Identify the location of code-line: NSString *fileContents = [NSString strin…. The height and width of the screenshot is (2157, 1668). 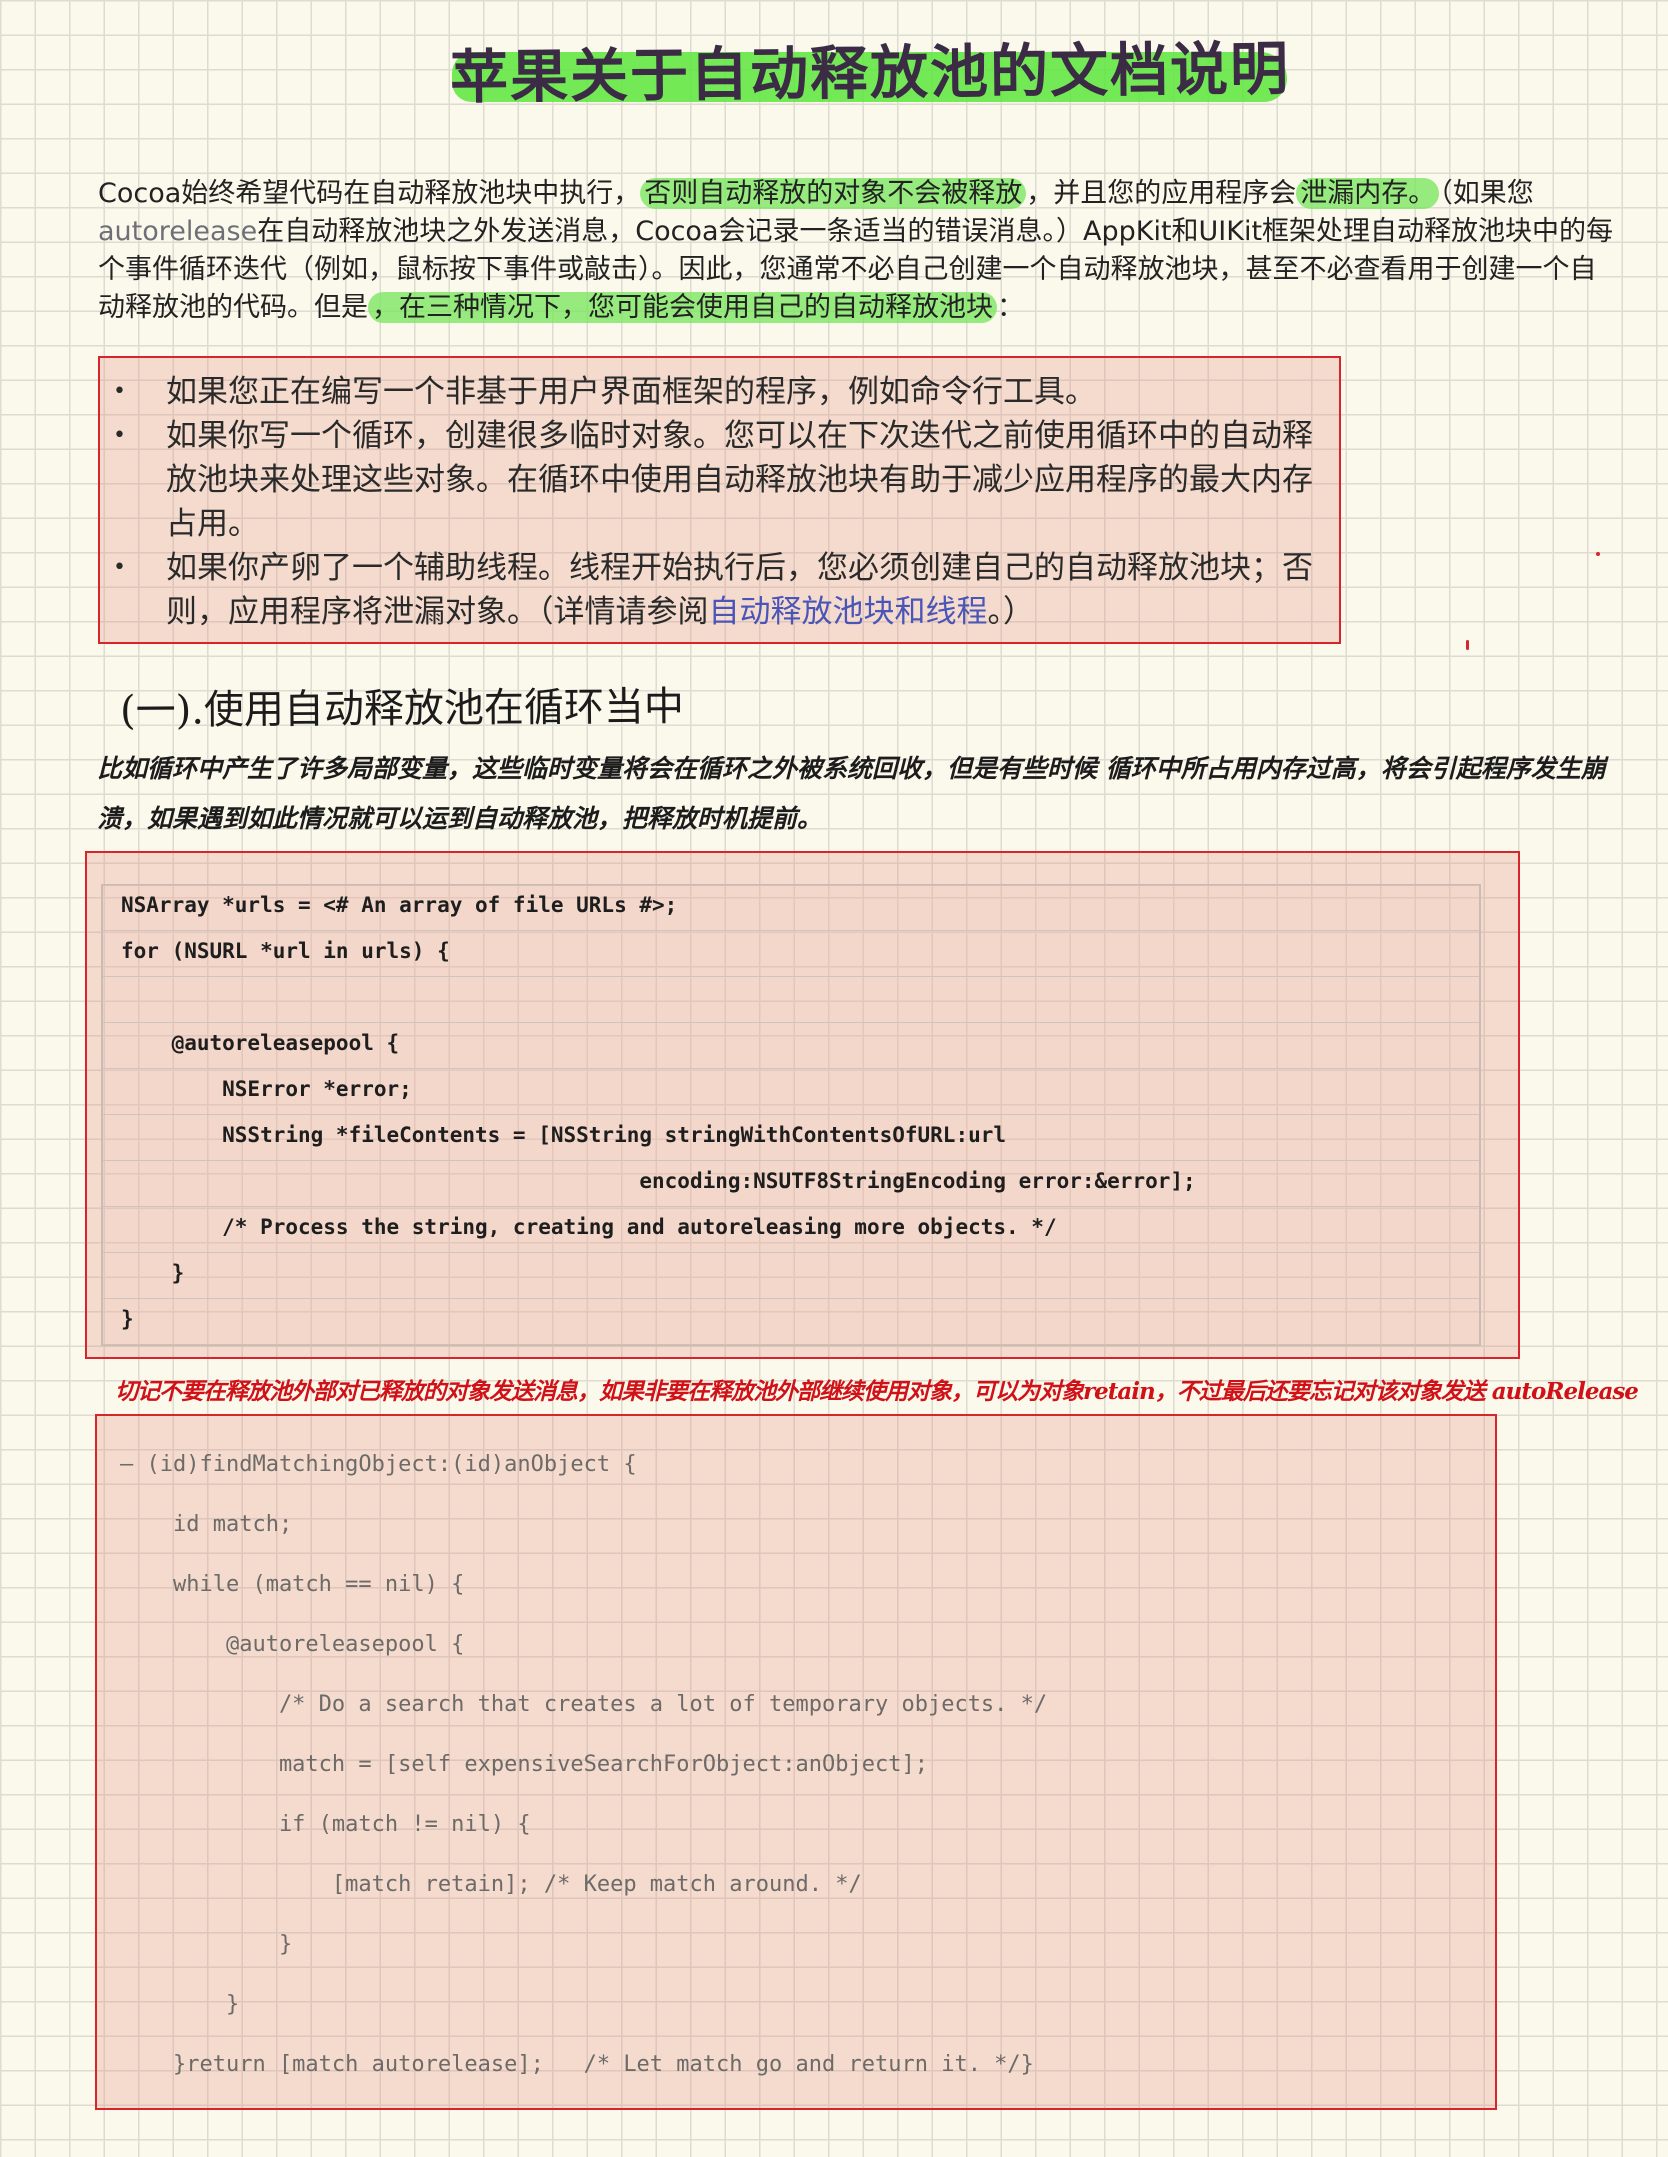
(791, 1138).